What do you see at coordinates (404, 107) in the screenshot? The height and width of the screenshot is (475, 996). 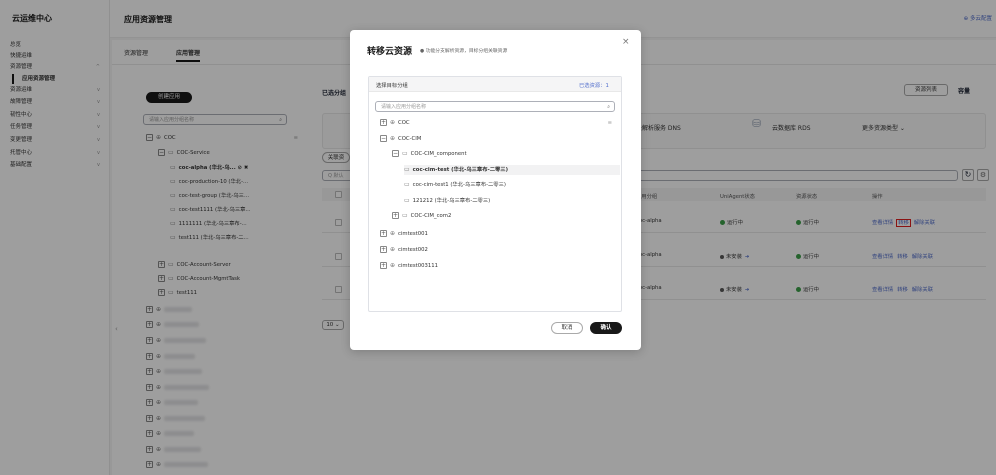 I see `modal-search-placeholder: 请输入应用分组名称` at bounding box center [404, 107].